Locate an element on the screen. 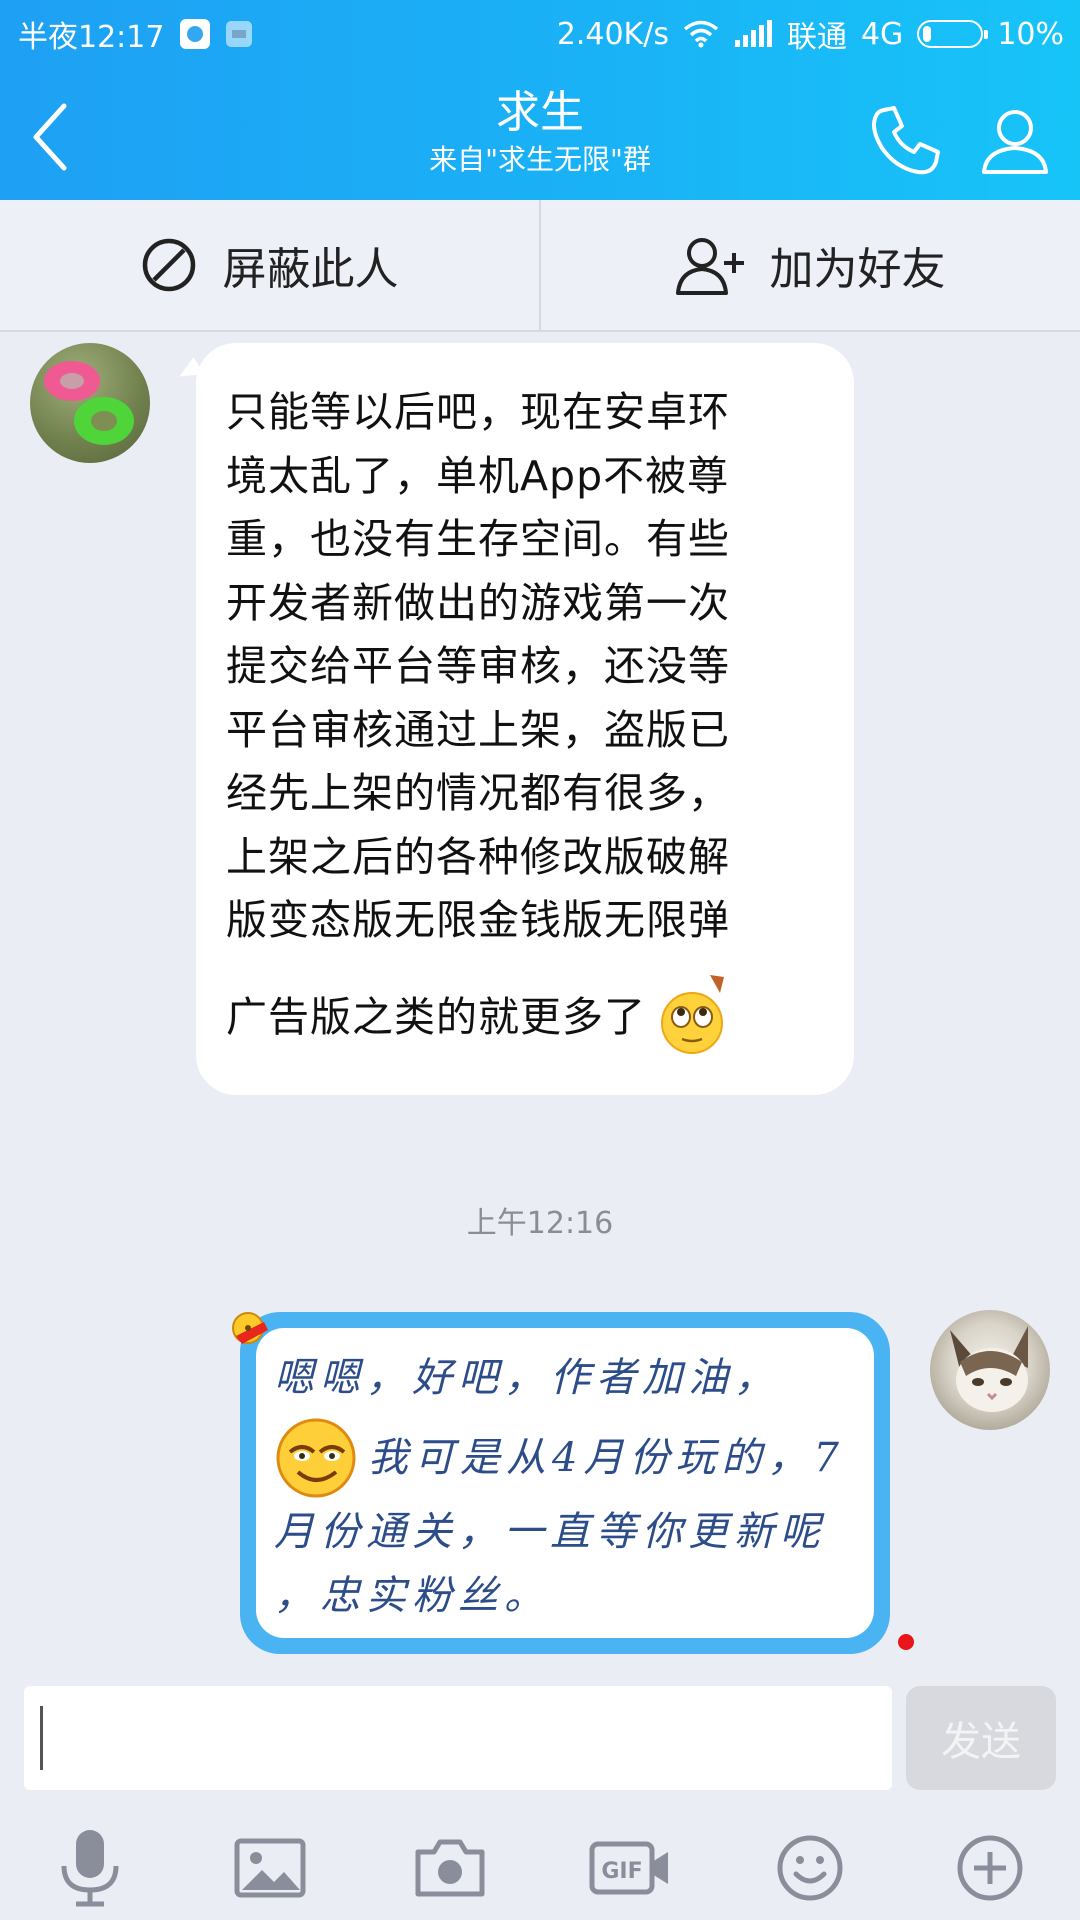 This screenshot has height=1920, width=1080. status-bar: 半夜12:17 2.40K/s 联通 4G 10% is located at coordinates (540, 32).